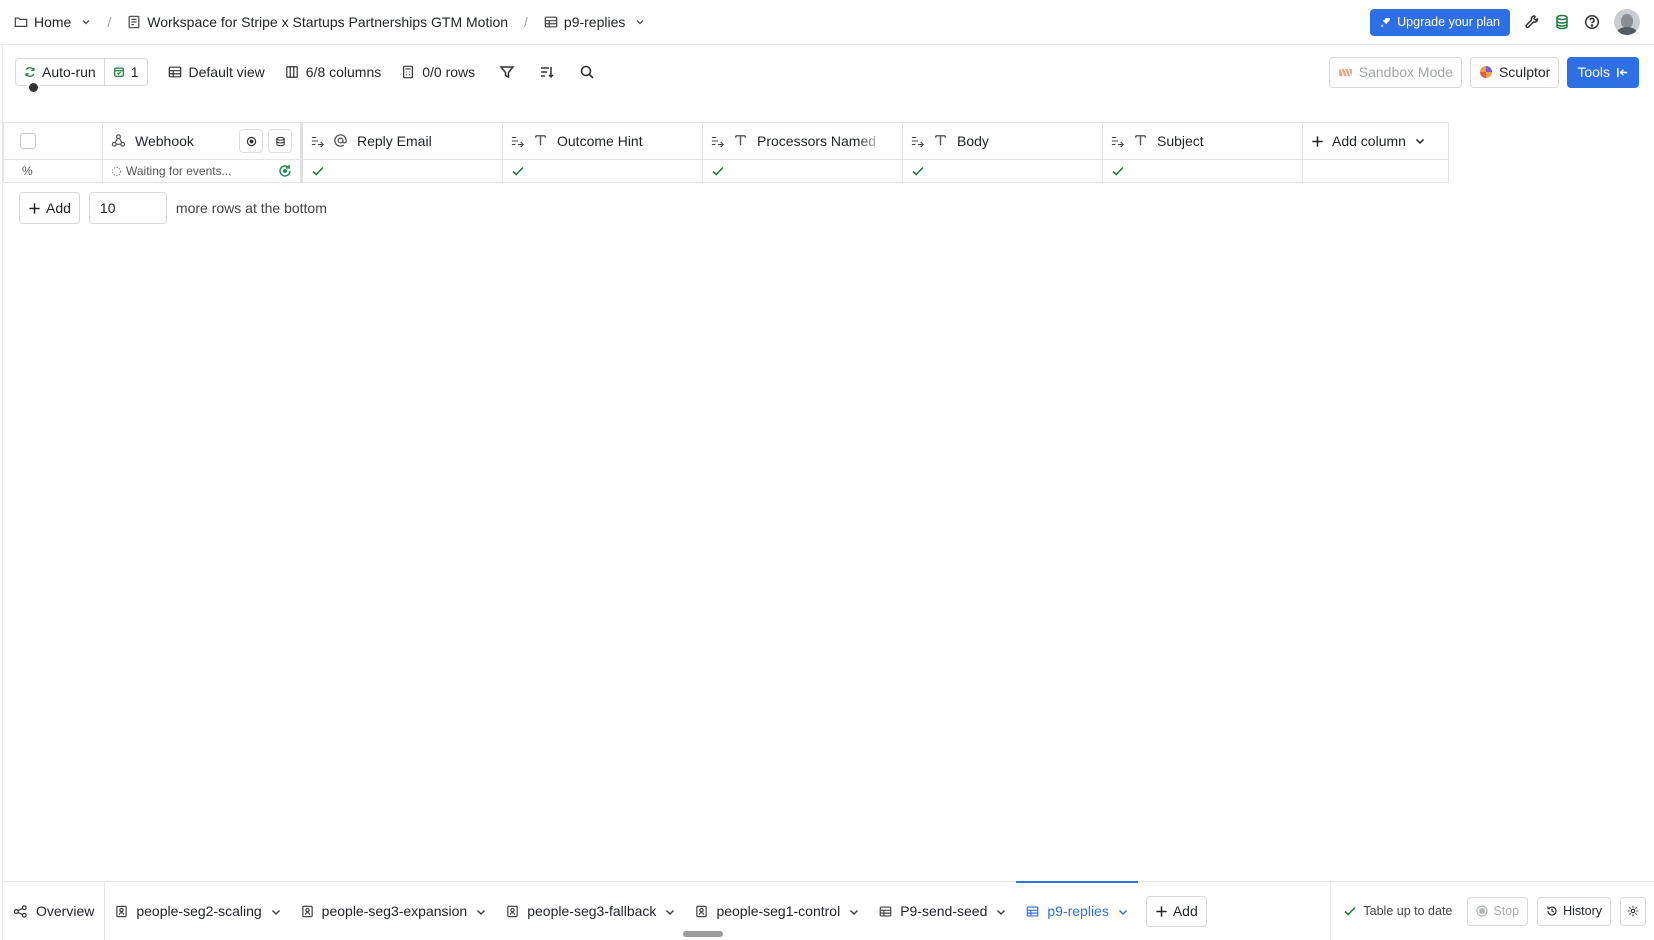 Image resolution: width=1654 pixels, height=940 pixels. I want to click on horizontal-scrollbar, so click(703, 934).